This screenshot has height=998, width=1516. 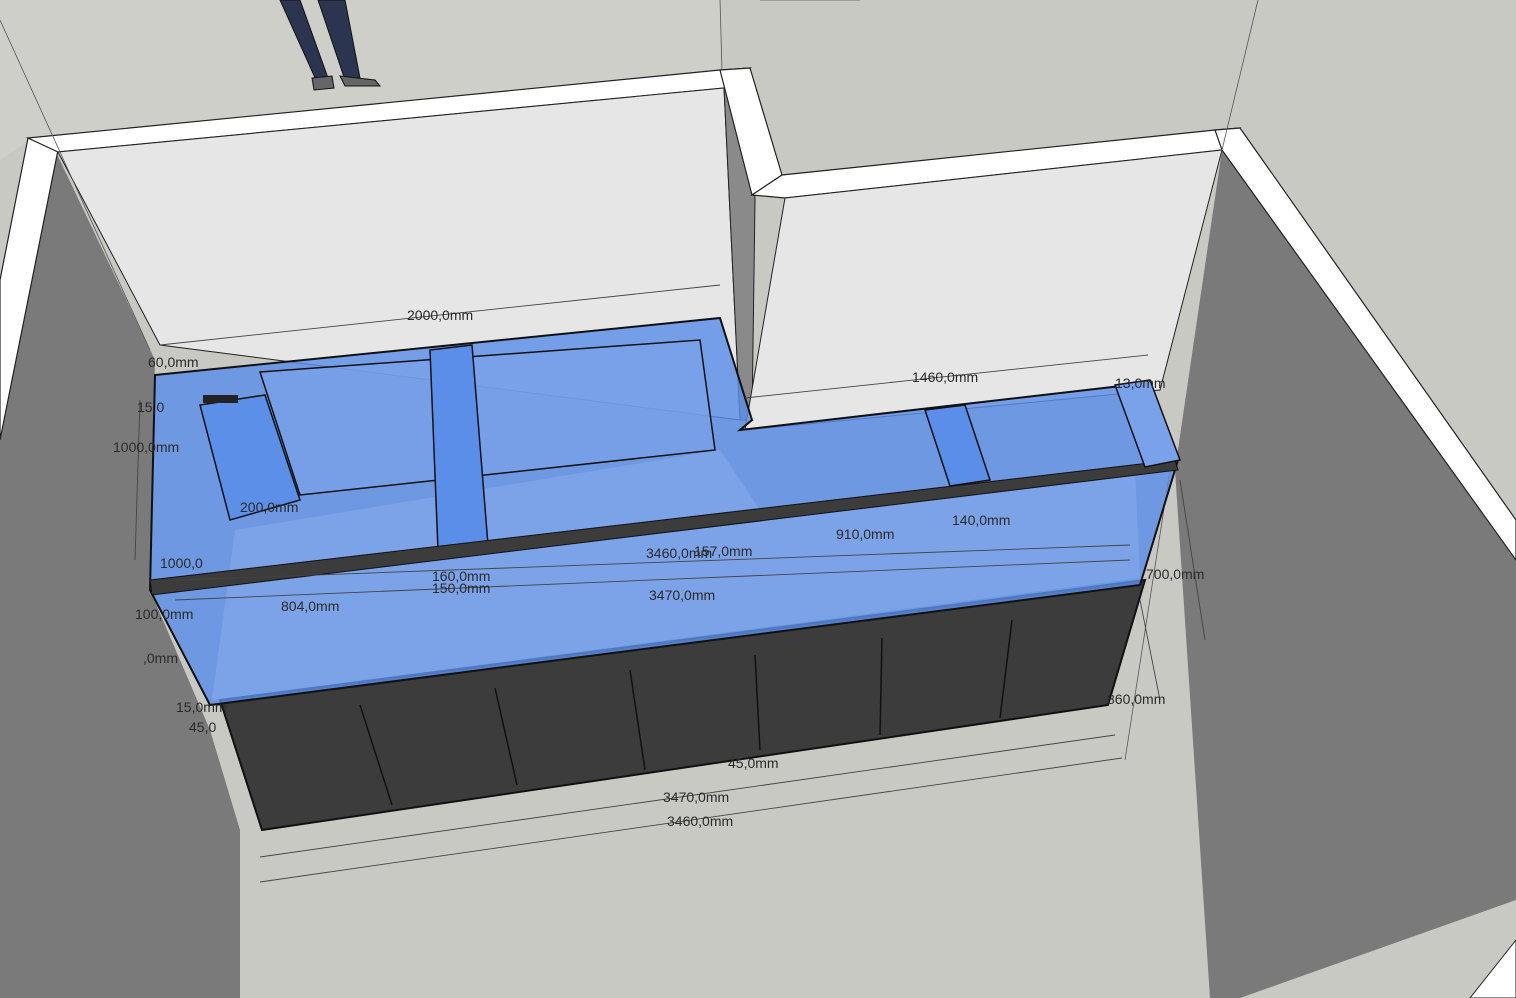 What do you see at coordinates (682, 595) in the screenshot?
I see `dim-3470-top: 3470,0mm` at bounding box center [682, 595].